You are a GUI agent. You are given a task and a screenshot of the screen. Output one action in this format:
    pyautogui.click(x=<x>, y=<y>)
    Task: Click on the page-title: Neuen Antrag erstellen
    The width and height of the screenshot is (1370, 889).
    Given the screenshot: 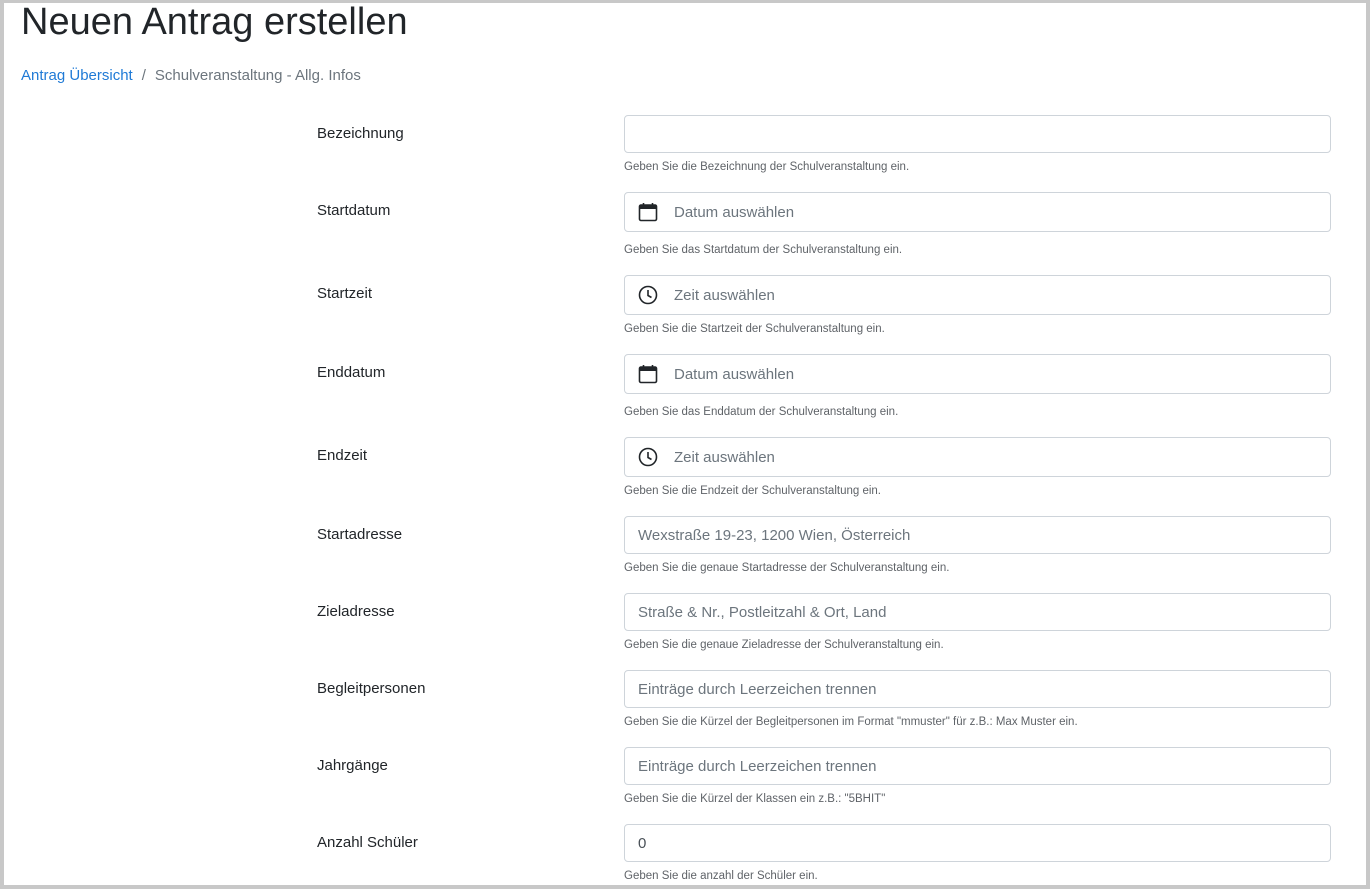 What is the action you would take?
    pyautogui.click(x=214, y=22)
    